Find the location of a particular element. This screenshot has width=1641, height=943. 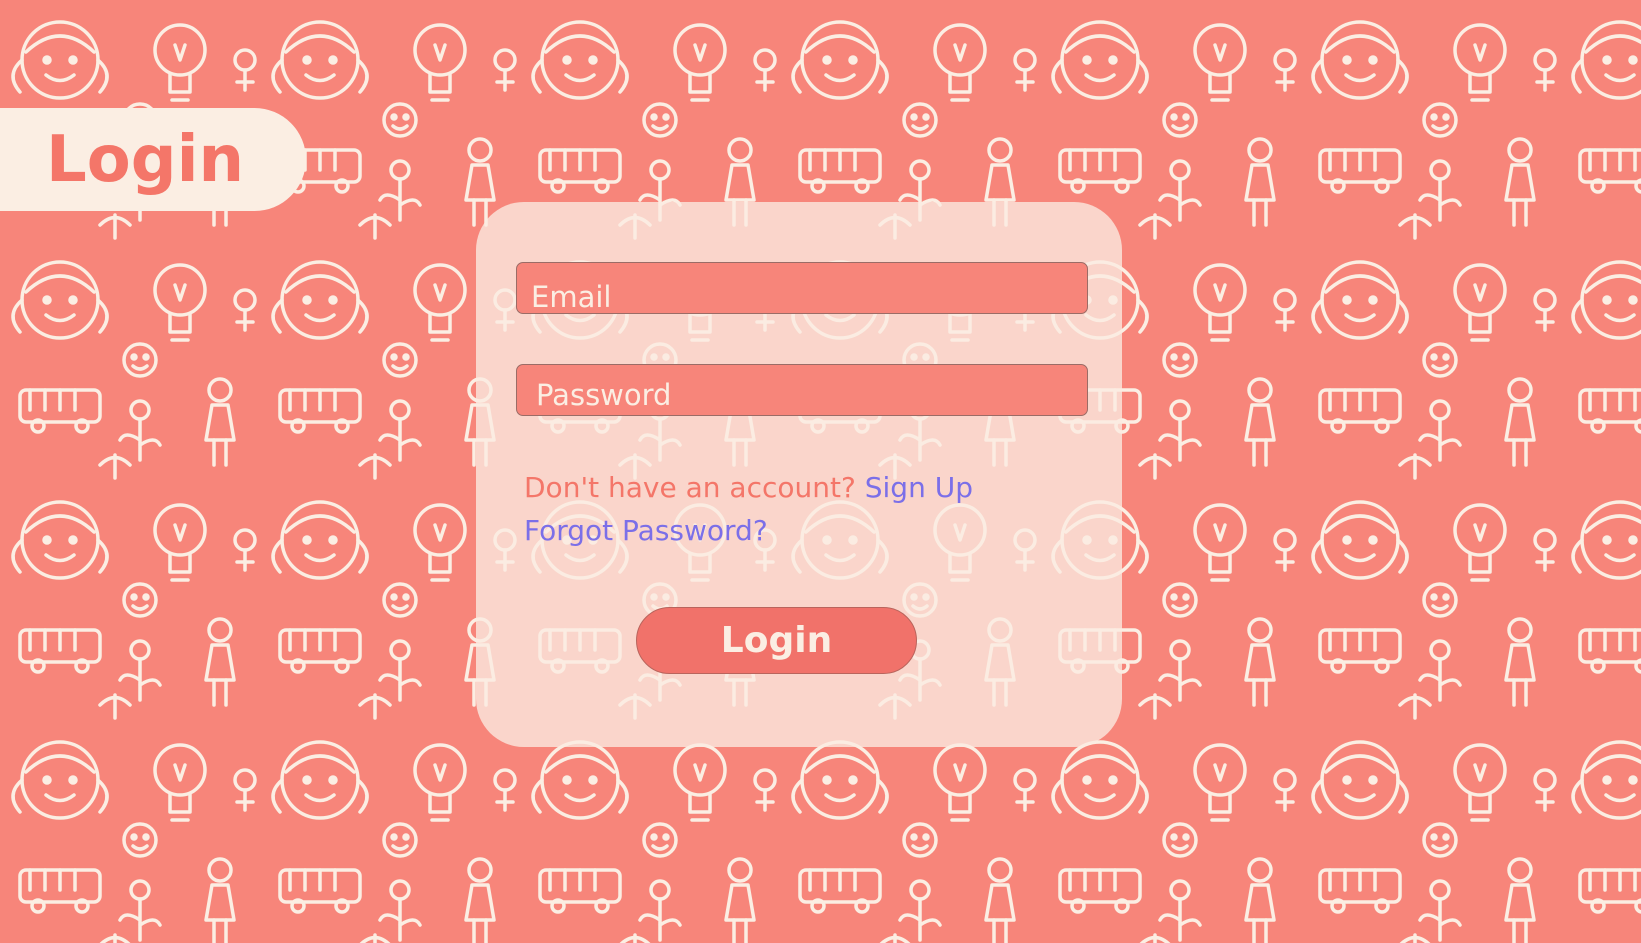

question-mark: ? is located at coordinates (848, 487).